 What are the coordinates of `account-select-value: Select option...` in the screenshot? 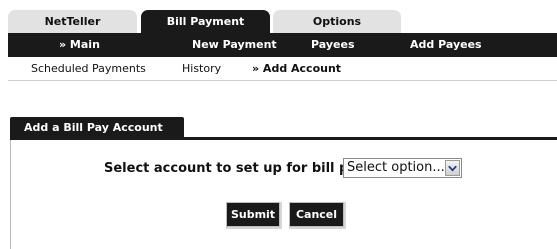 It's located at (396, 167).